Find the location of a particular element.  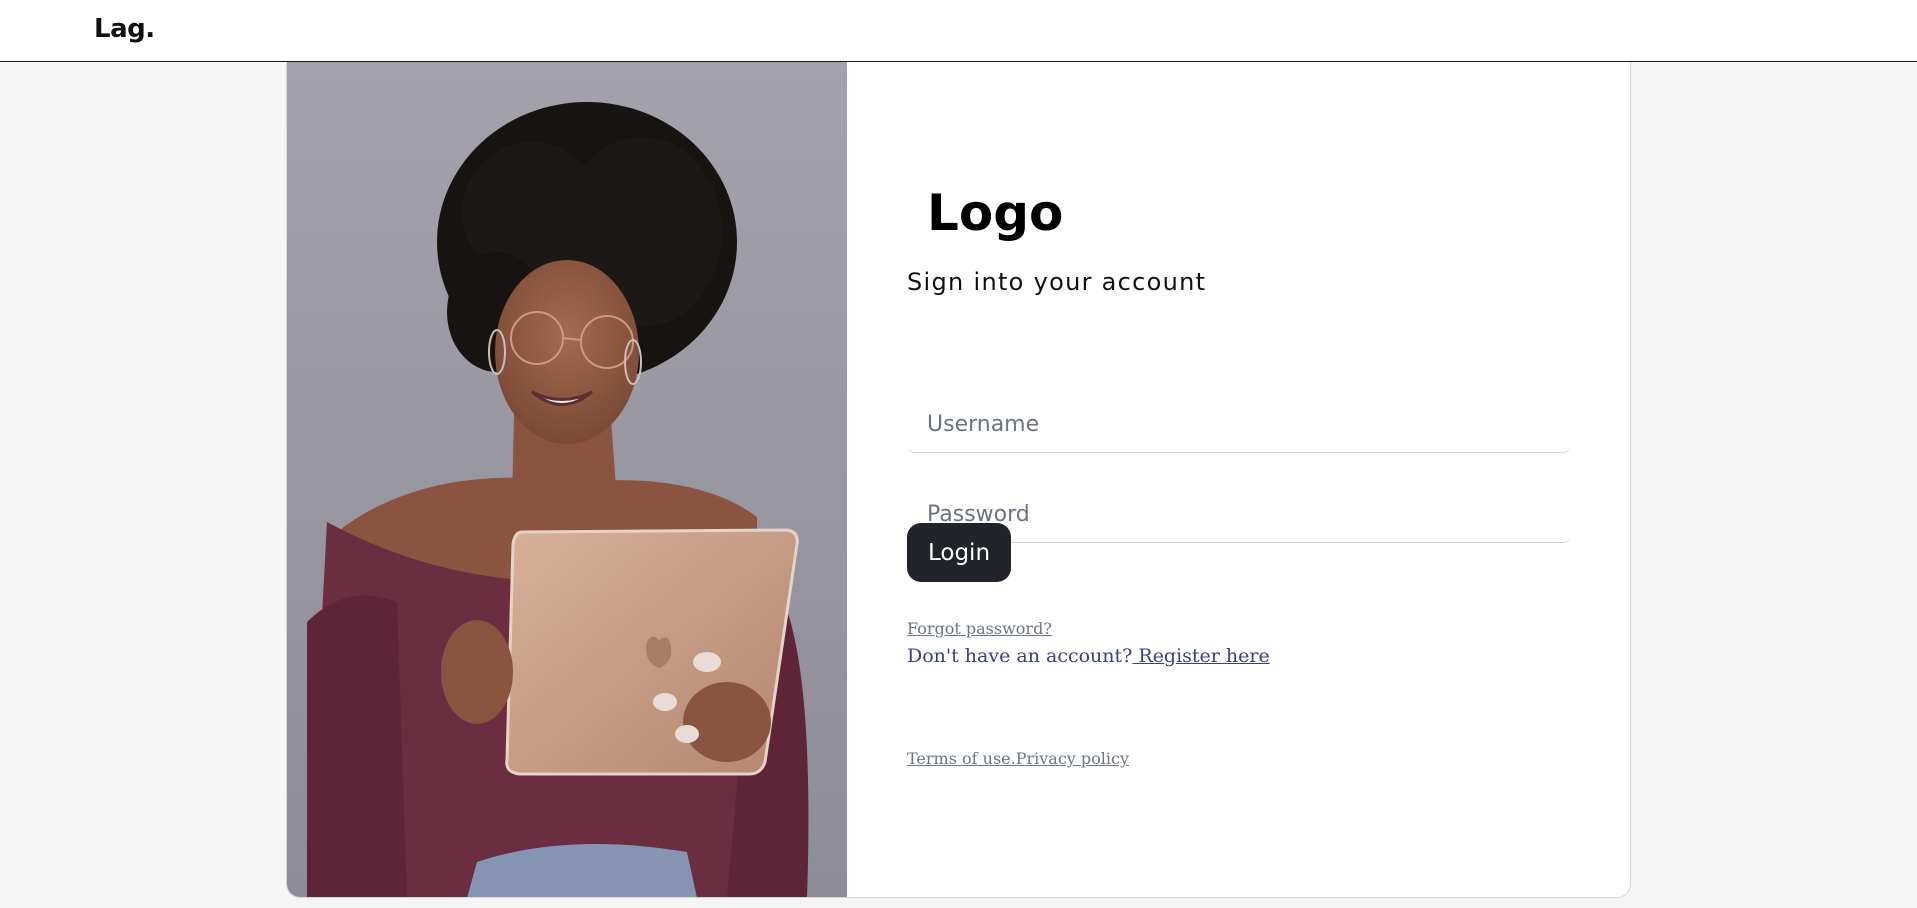

brand-logo: Lag. is located at coordinates (124, 29).